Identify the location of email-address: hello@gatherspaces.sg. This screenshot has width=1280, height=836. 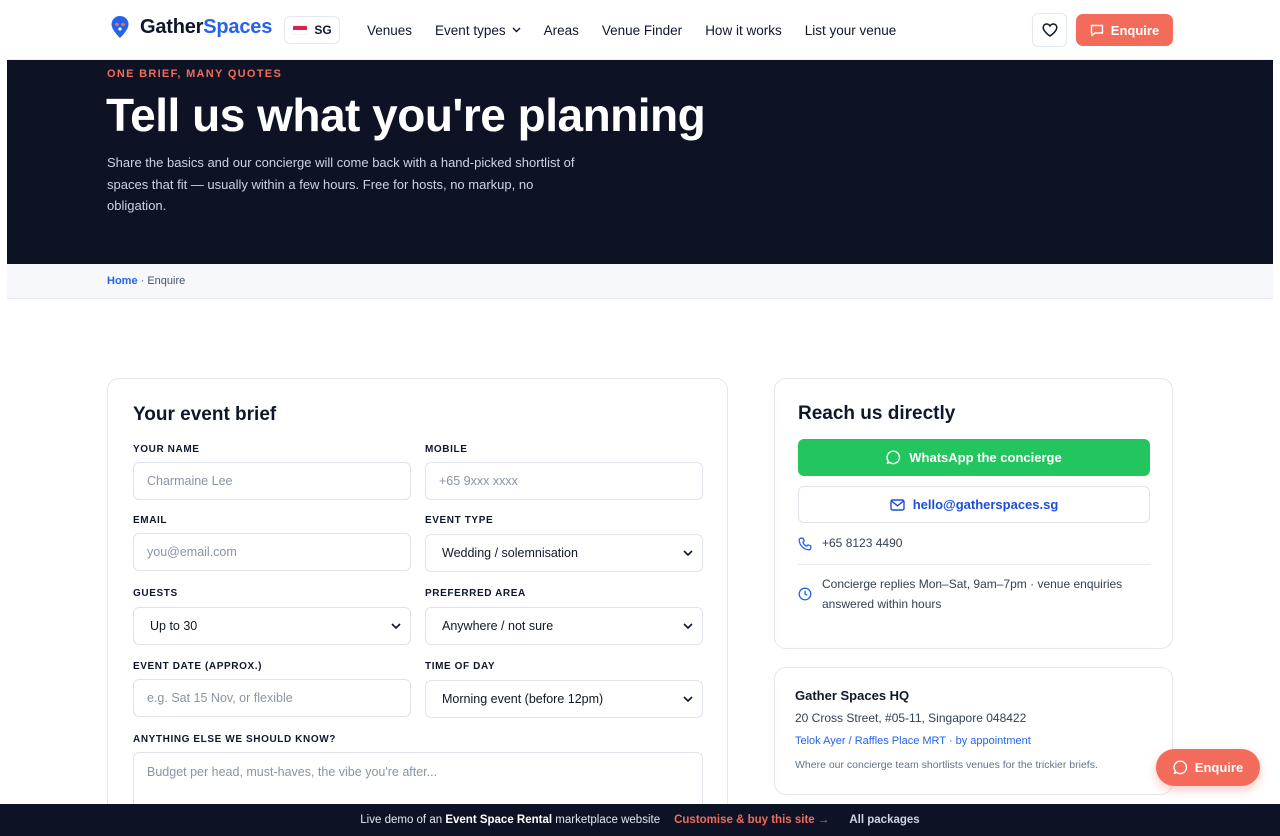
(985, 504).